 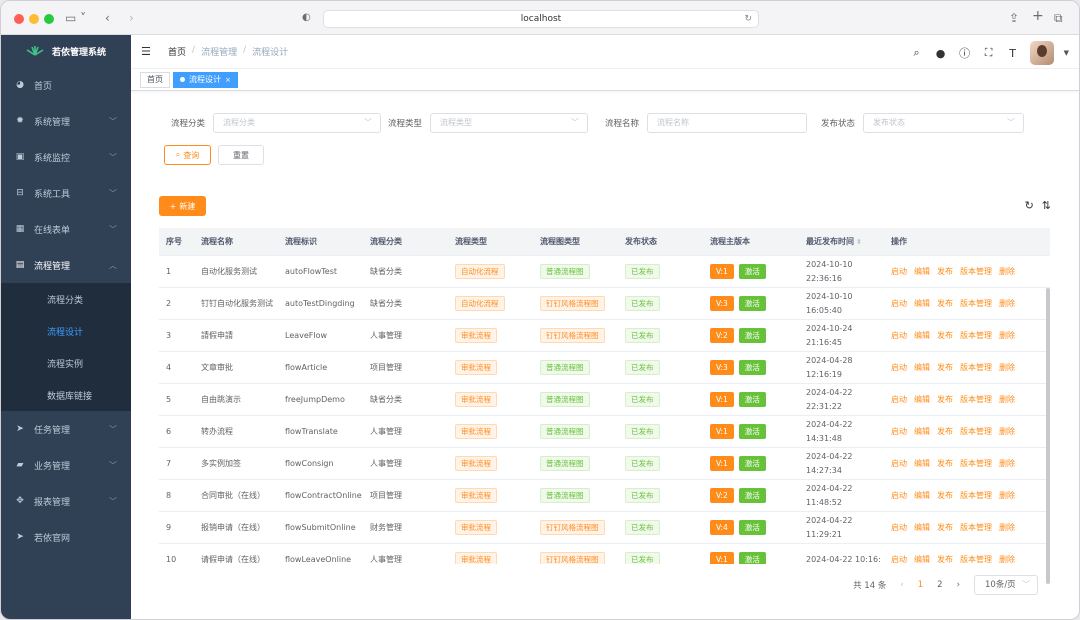 I want to click on column-settings-icon: ⇅, so click(x=1046, y=205).